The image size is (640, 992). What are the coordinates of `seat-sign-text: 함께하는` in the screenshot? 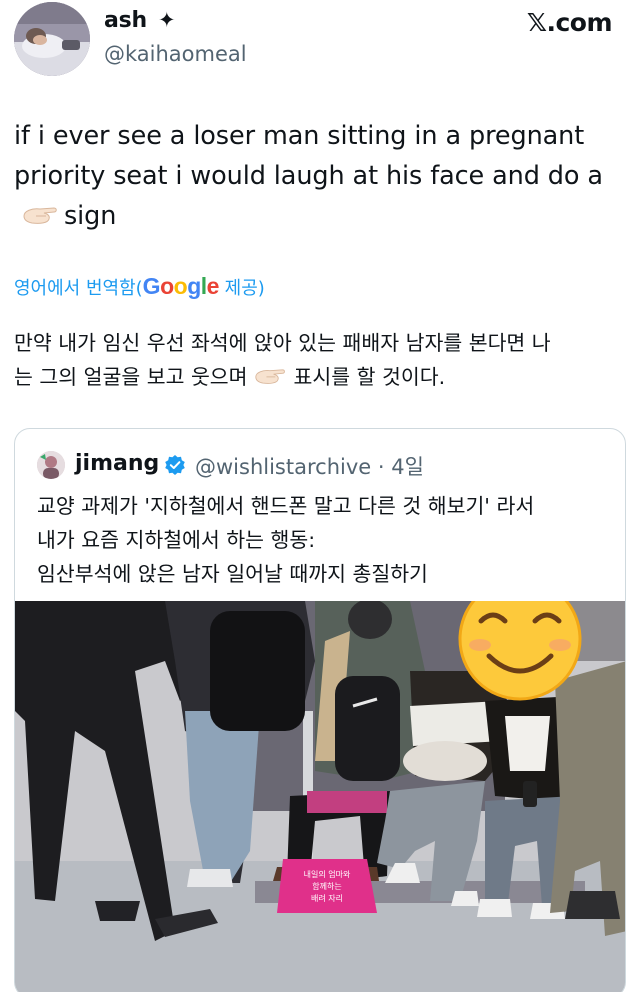 It's located at (326, 886).